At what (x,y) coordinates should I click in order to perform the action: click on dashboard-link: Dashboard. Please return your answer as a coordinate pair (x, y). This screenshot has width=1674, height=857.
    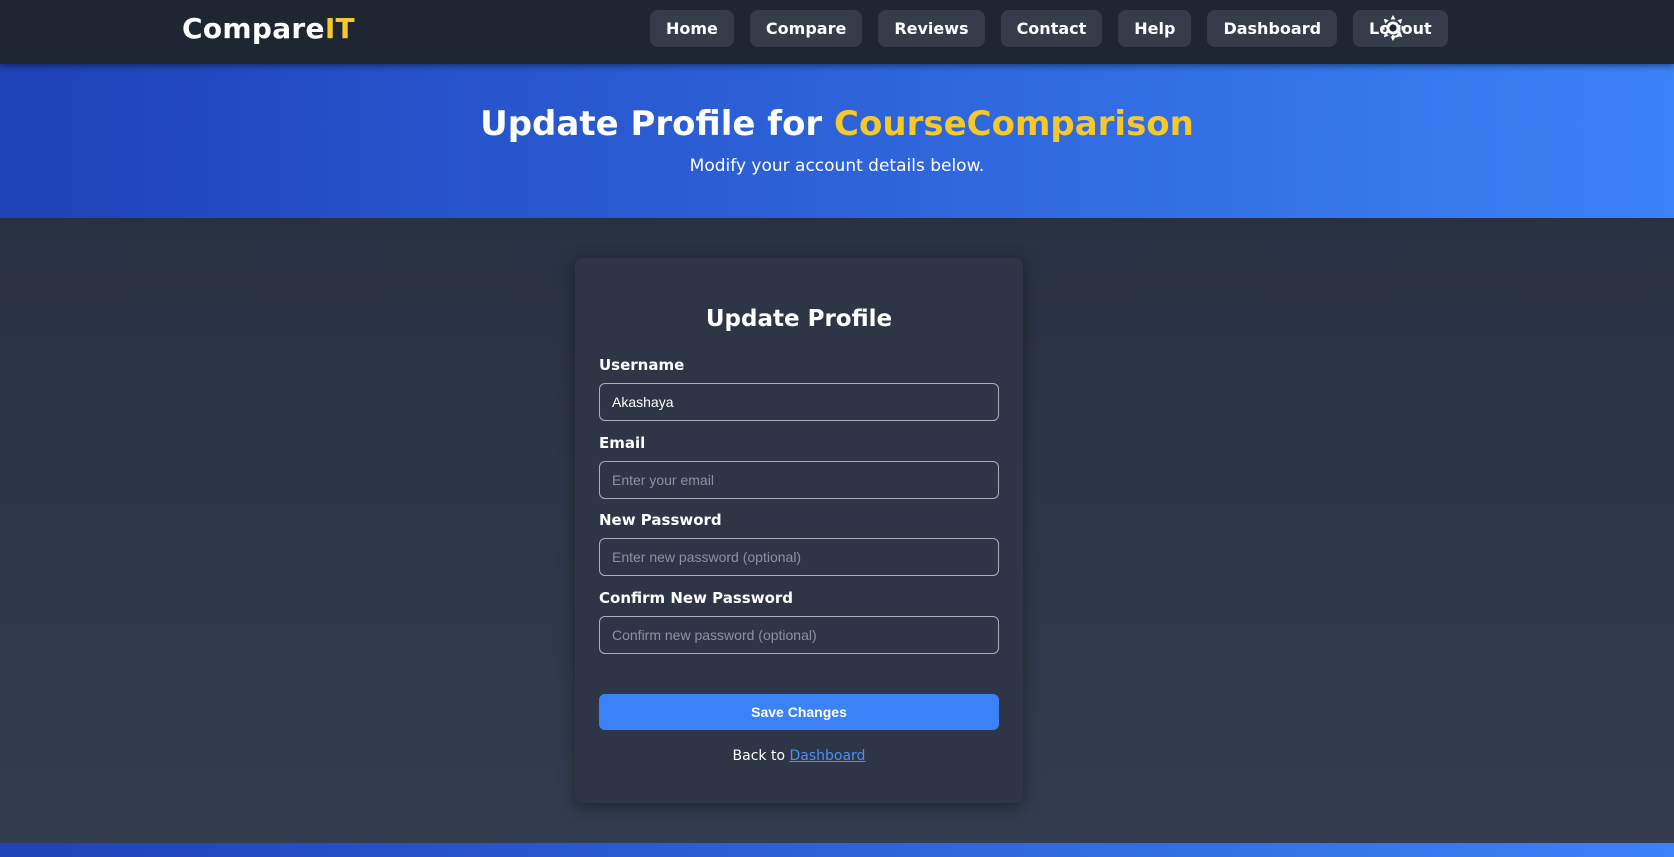
    Looking at the image, I should click on (827, 756).